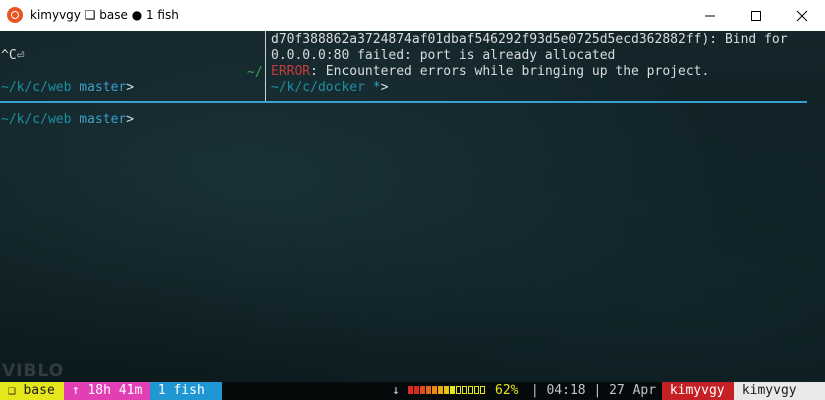 Image resolution: width=825 pixels, height=400 pixels. What do you see at coordinates (507, 390) in the screenshot?
I see `battery-percent: 62%` at bounding box center [507, 390].